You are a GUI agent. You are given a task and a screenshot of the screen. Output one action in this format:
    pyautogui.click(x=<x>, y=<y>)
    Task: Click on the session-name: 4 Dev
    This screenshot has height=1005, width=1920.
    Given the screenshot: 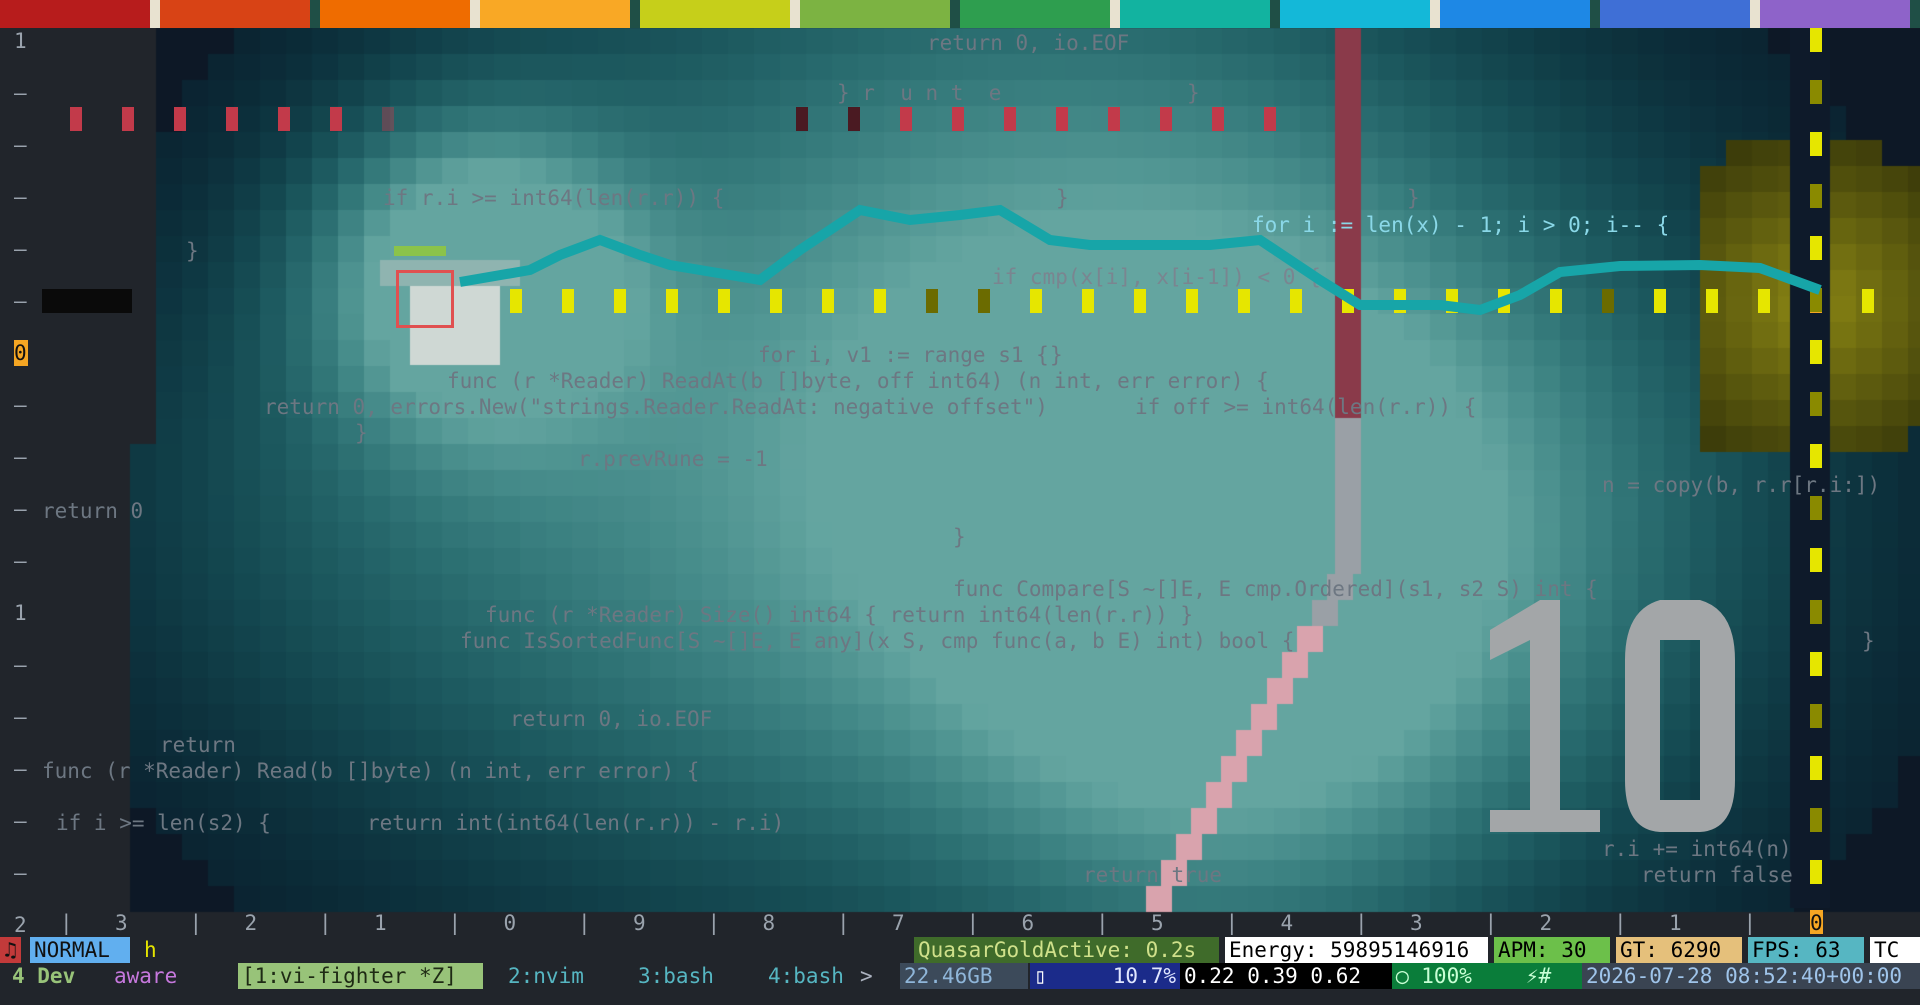 What is the action you would take?
    pyautogui.click(x=43, y=976)
    